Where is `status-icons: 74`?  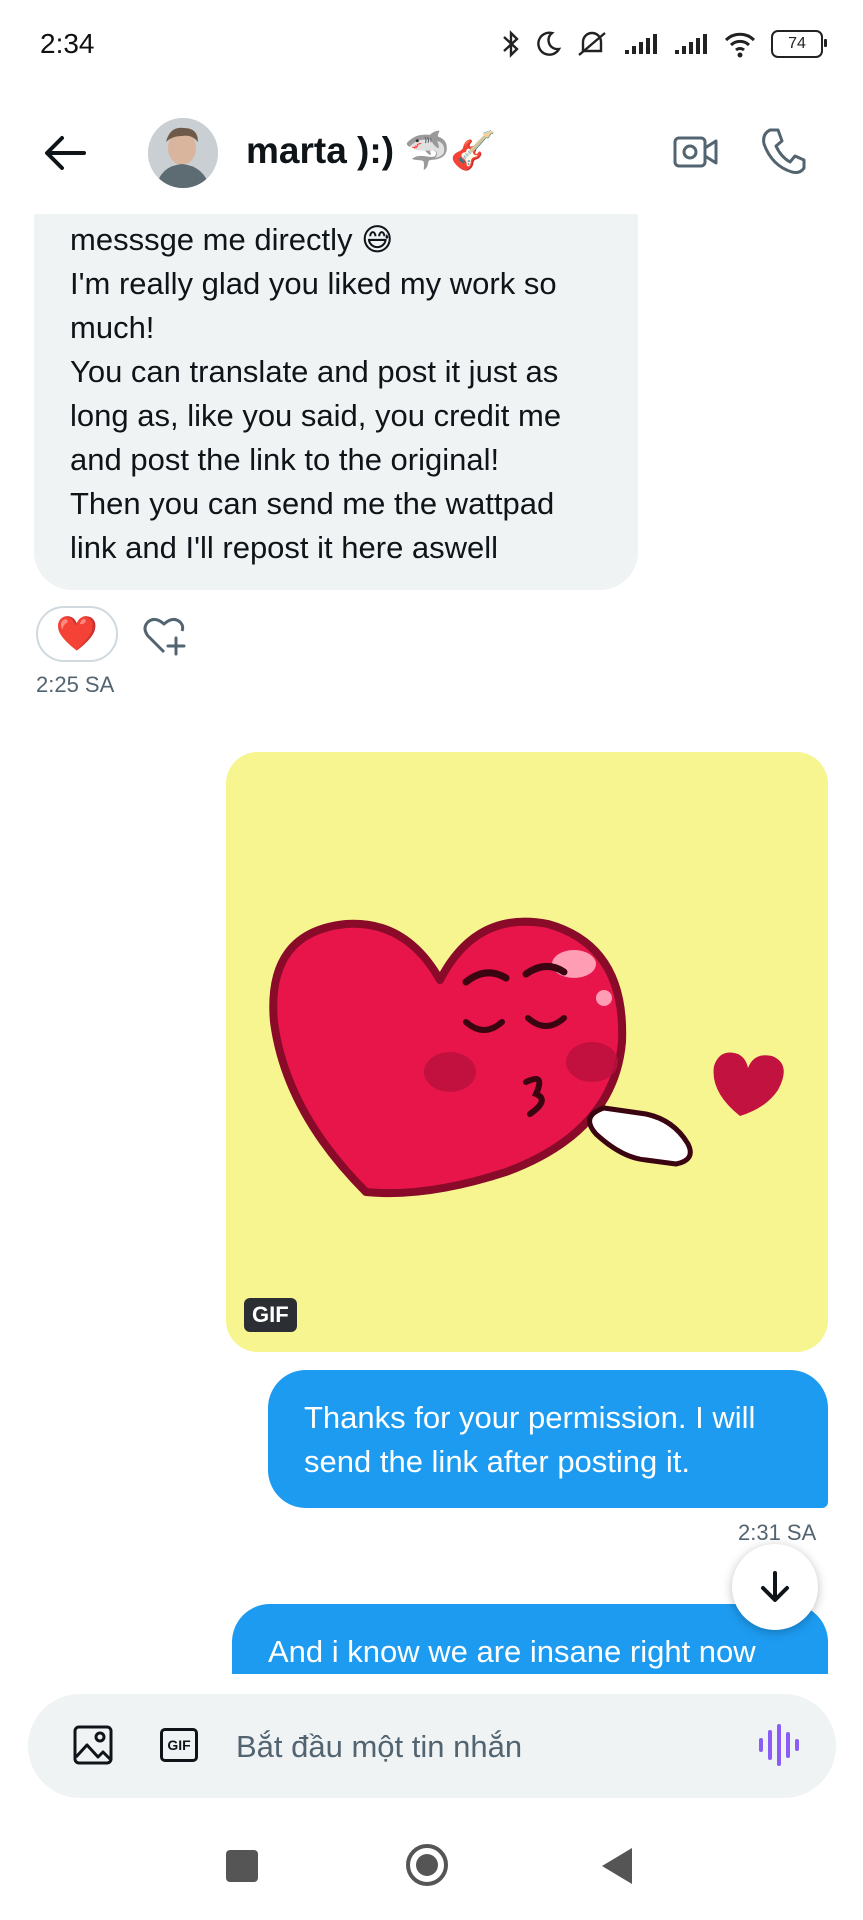
status-icons: 74 is located at coordinates (664, 44).